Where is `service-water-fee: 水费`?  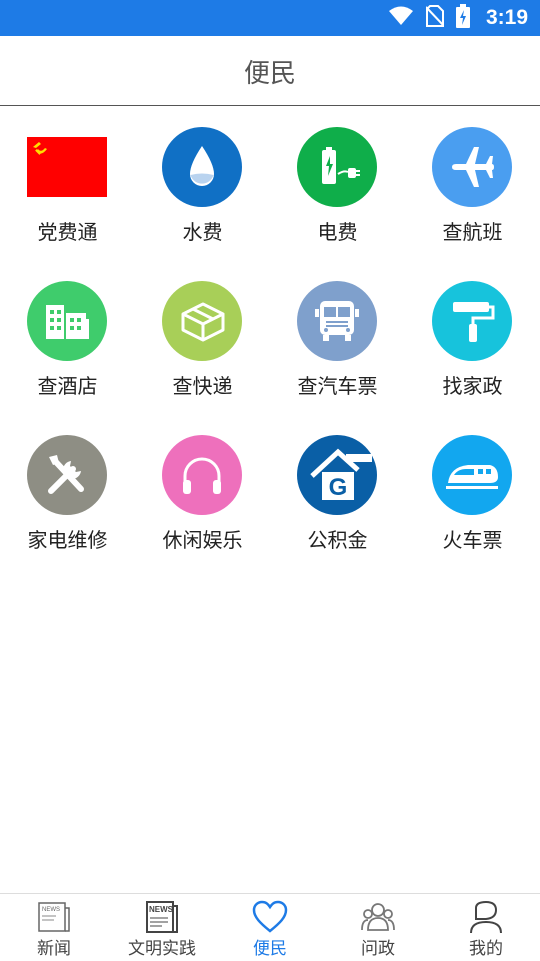
service-water-fee: 水费 is located at coordinates (202, 192).